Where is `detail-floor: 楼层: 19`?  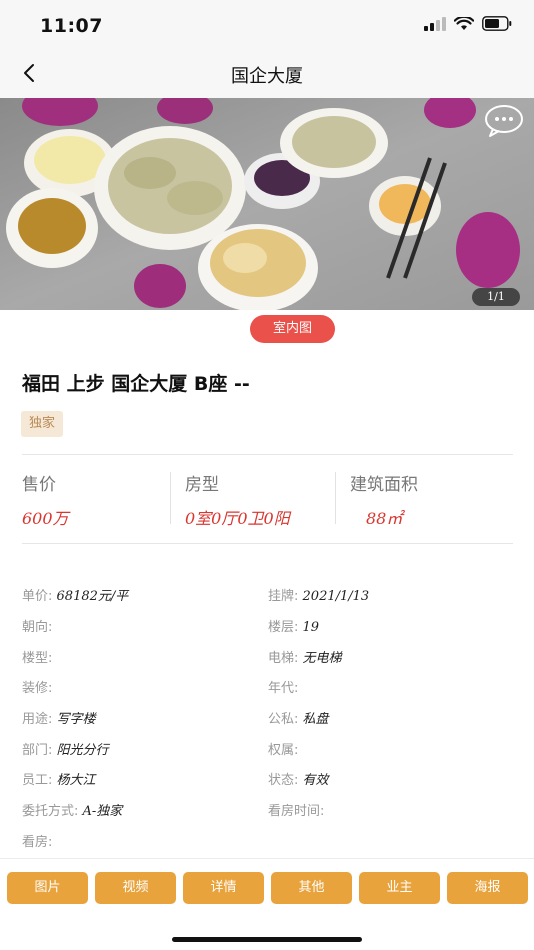 detail-floor: 楼层: 19 is located at coordinates (294, 627).